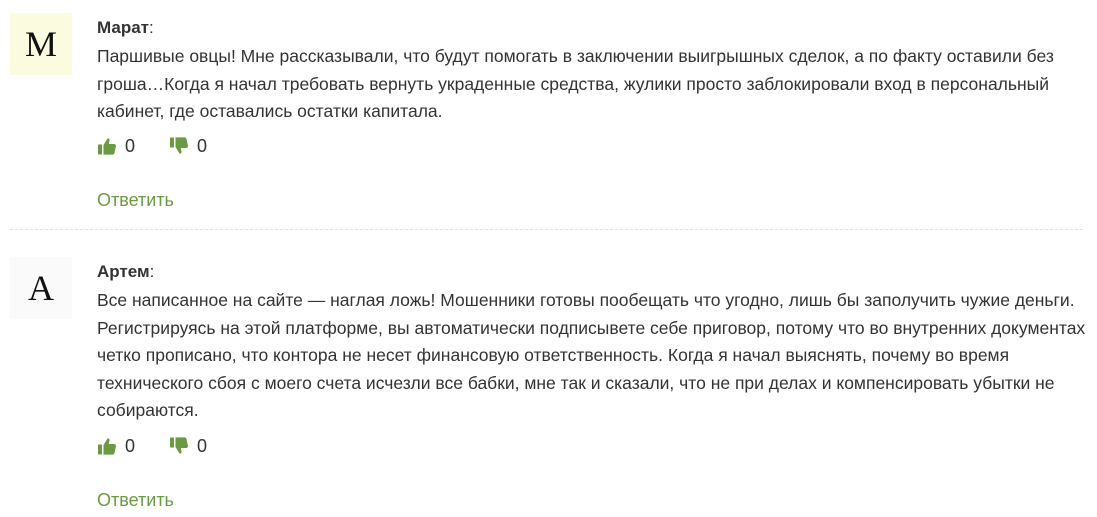  I want to click on comment-author: Артем, so click(123, 271).